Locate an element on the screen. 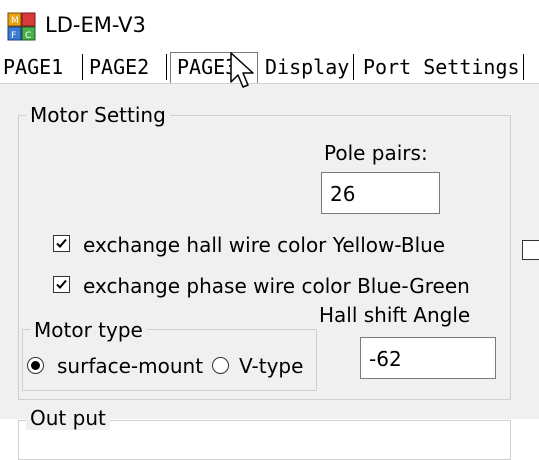  motor-type-legend: Motor type is located at coordinates (88, 330).